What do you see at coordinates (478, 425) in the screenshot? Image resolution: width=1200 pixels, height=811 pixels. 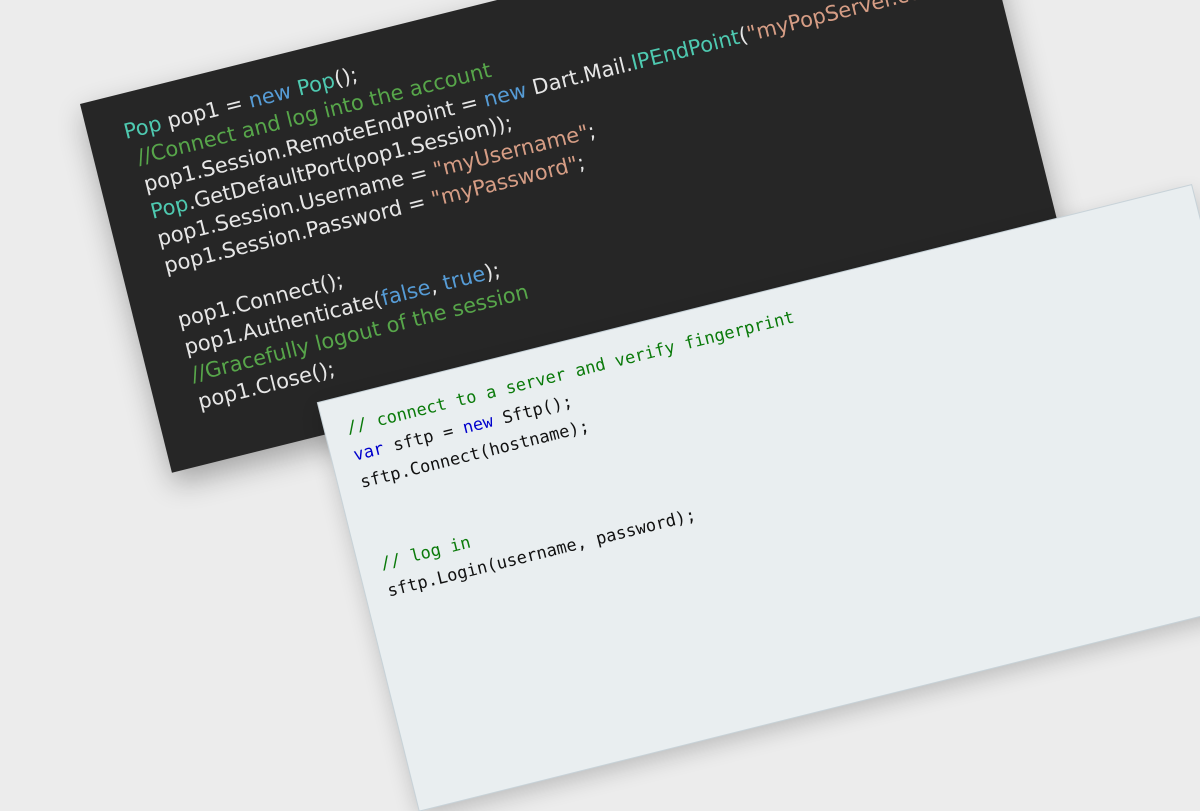 I see `code-token-kw: new` at bounding box center [478, 425].